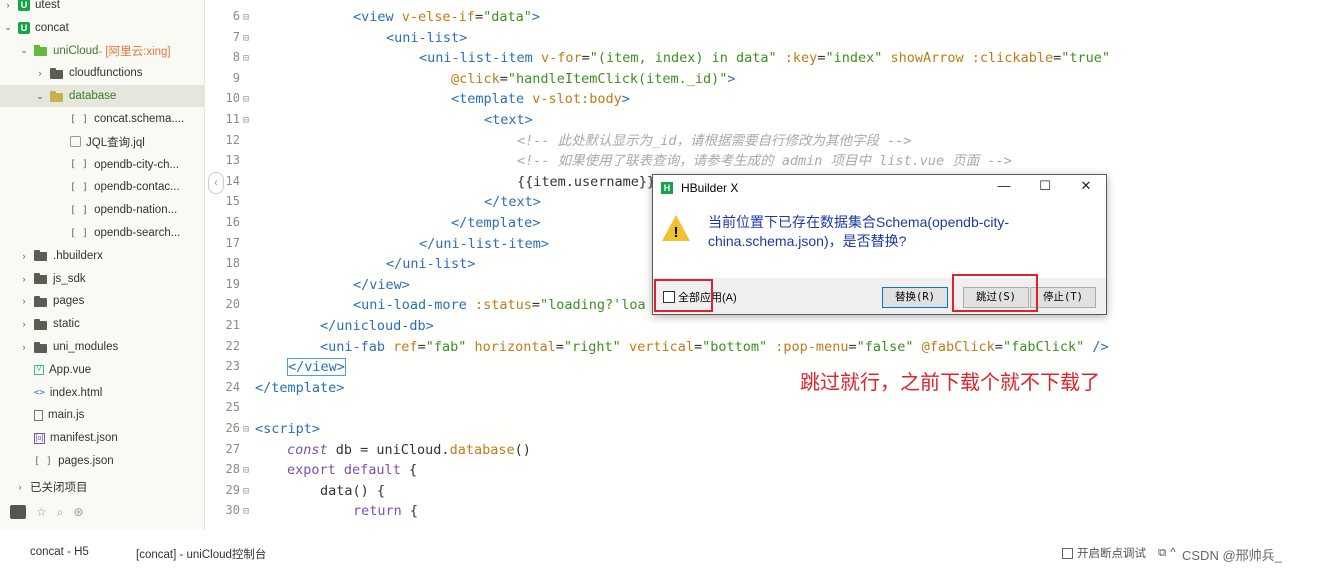 The width and height of the screenshot is (1326, 571). I want to click on line-number-text: 29, so click(232, 489).